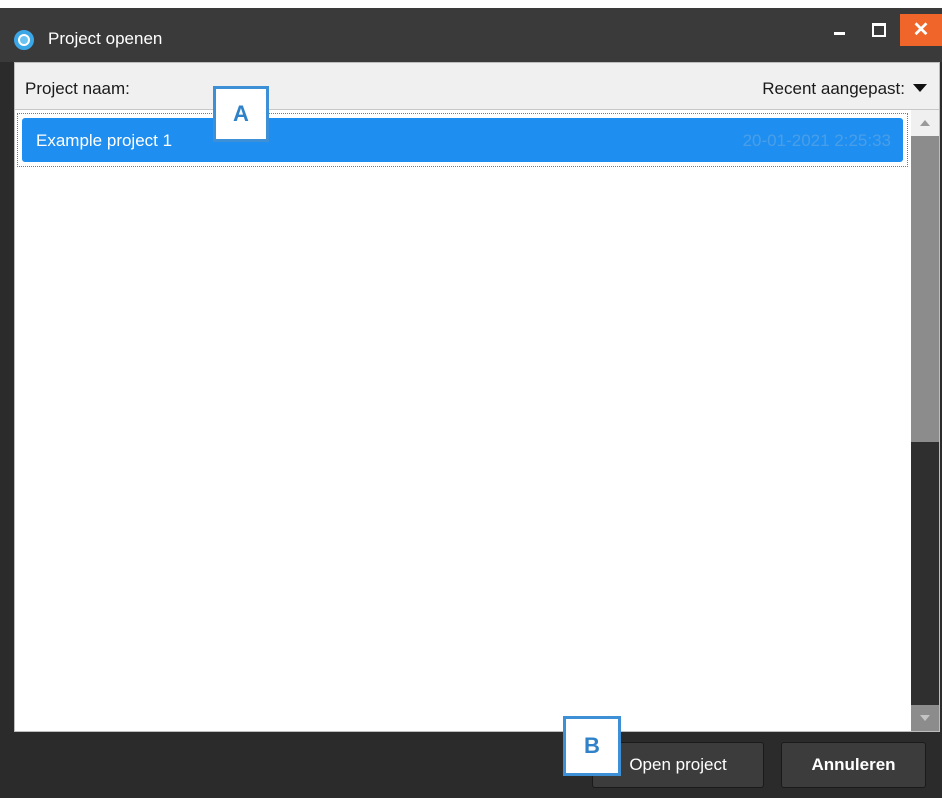 This screenshot has width=942, height=798. What do you see at coordinates (925, 289) in the screenshot?
I see `scrollbar-thumb` at bounding box center [925, 289].